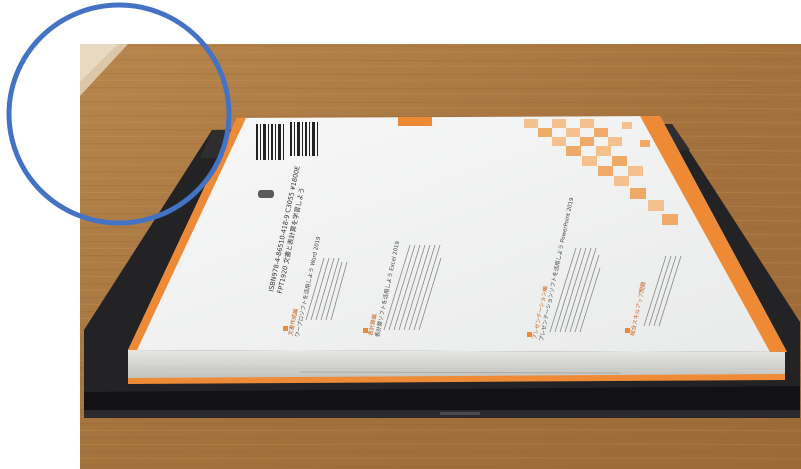  Describe the element at coordinates (456, 367) in the screenshot. I see `book-page-edge` at that location.